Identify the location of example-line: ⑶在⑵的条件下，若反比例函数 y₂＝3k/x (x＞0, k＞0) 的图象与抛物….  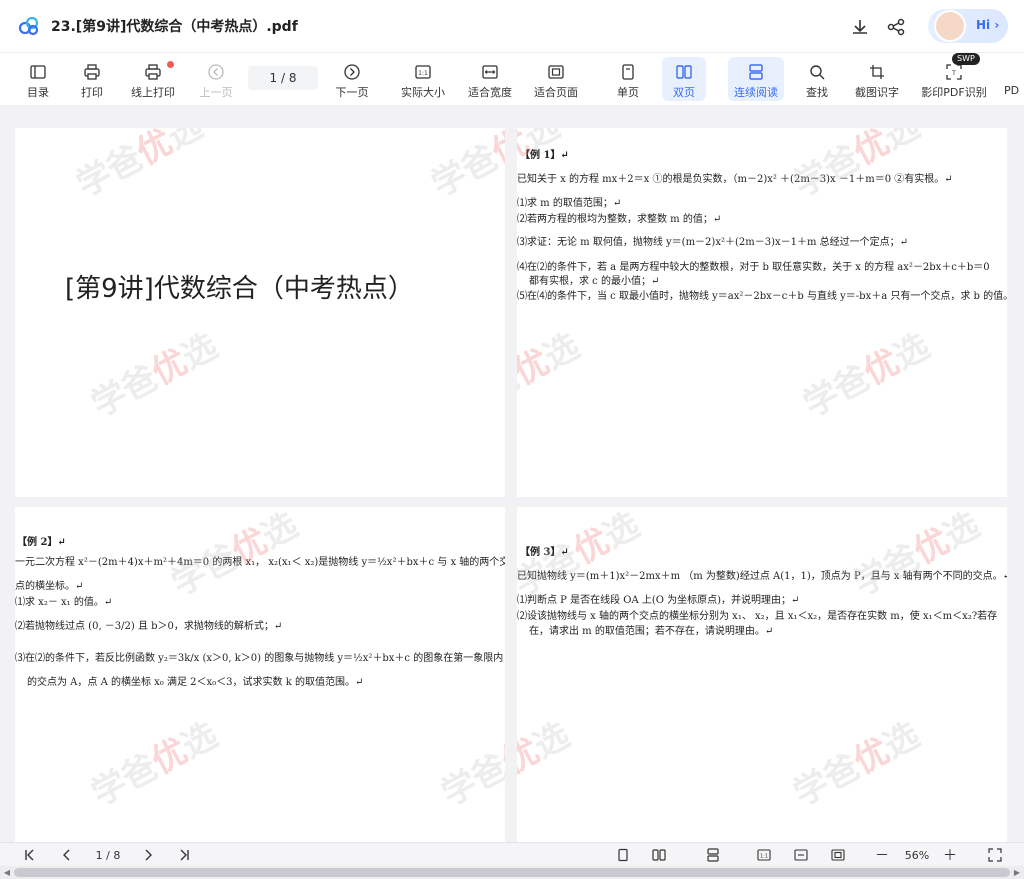
(259, 658).